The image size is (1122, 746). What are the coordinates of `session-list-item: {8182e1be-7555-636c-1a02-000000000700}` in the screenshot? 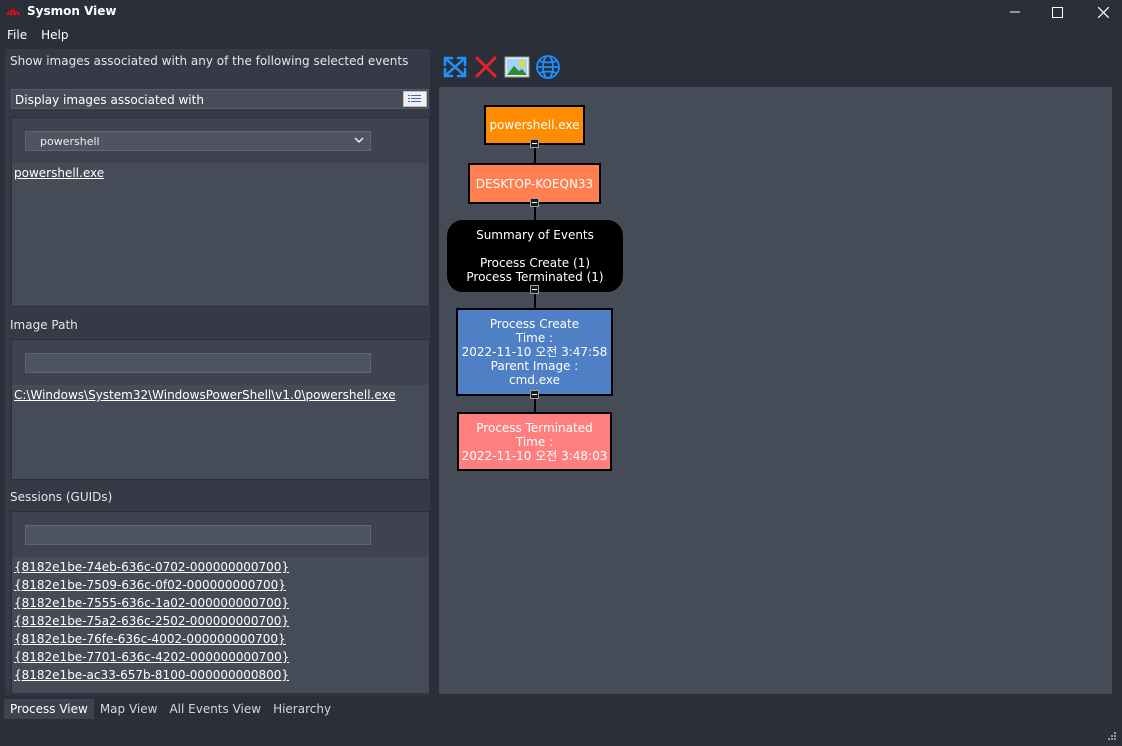 It's located at (220, 603).